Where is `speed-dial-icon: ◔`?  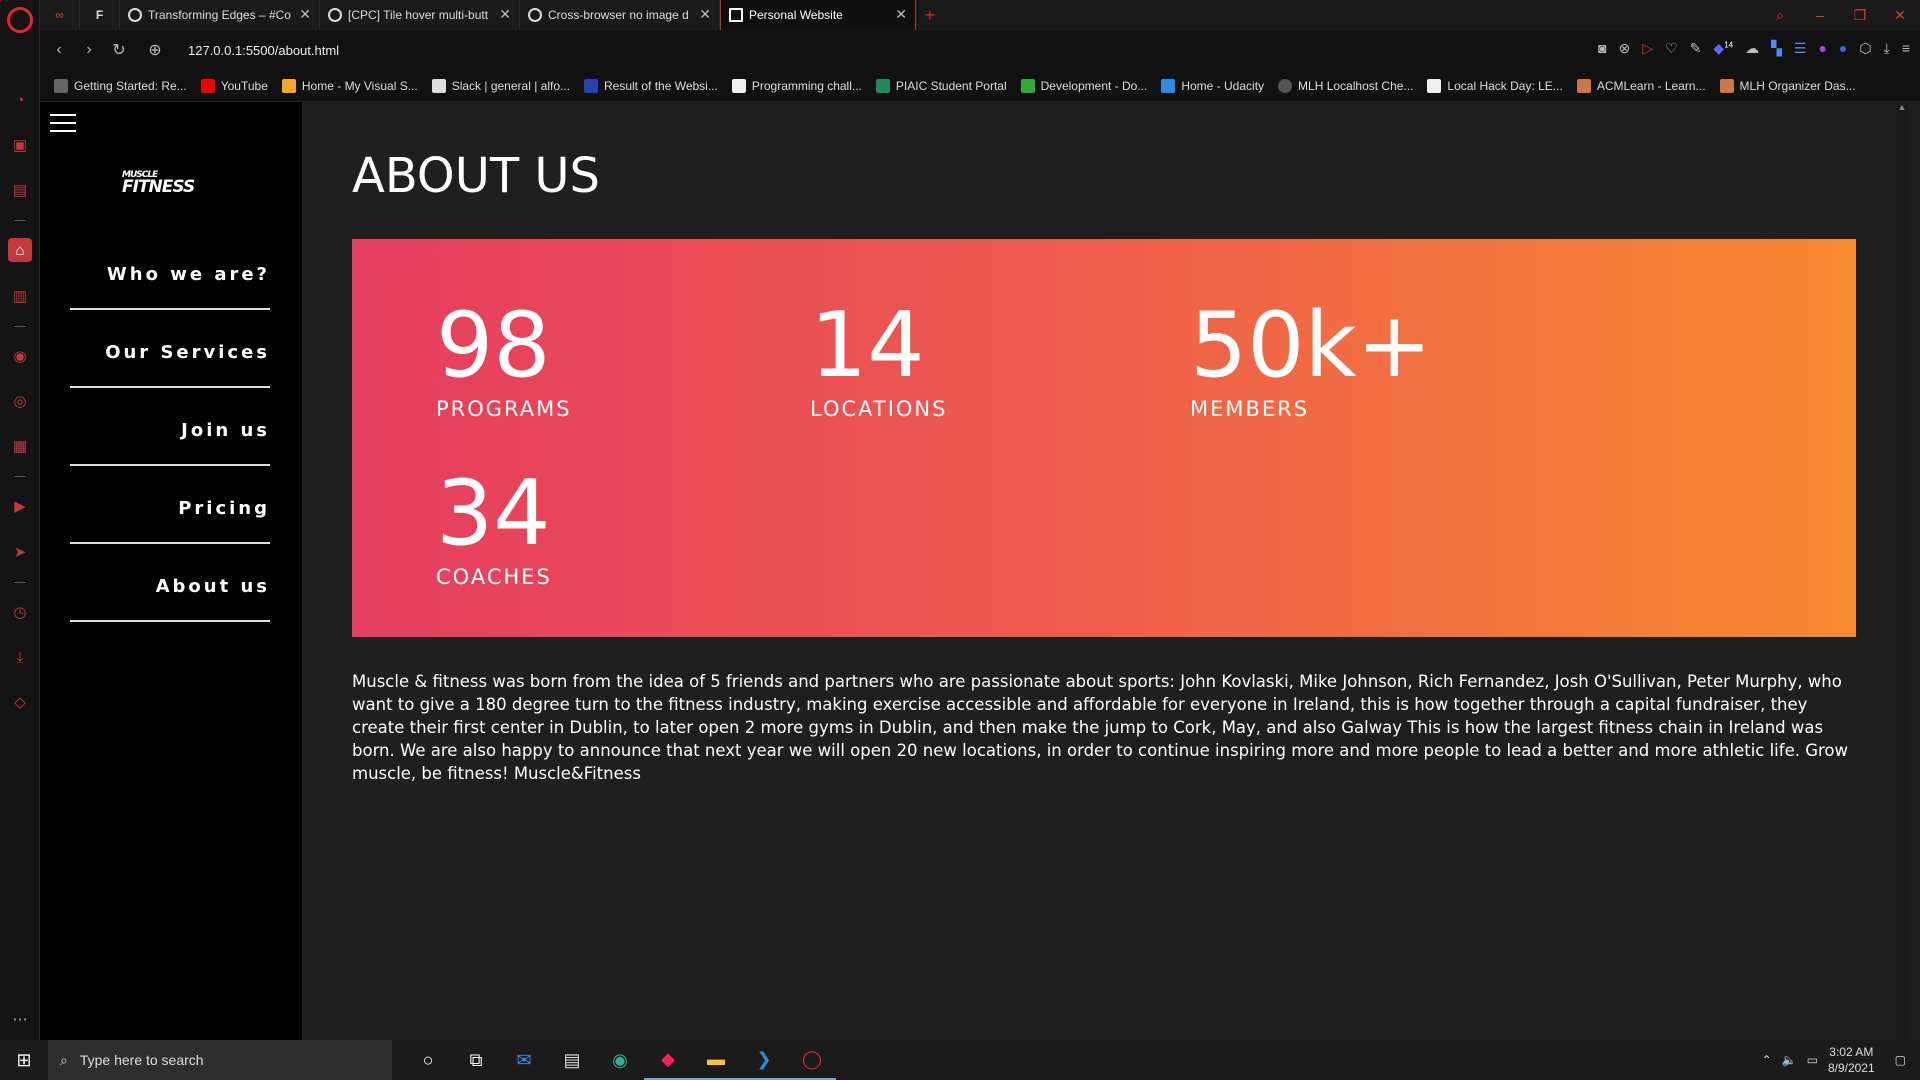 speed-dial-icon: ◔ is located at coordinates (20, 100).